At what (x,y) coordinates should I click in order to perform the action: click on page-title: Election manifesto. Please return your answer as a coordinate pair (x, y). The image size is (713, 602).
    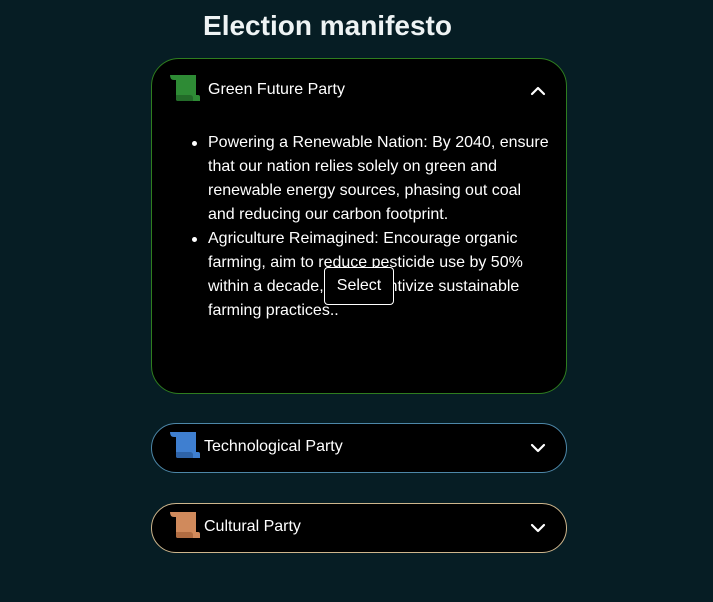
    Looking at the image, I should click on (327, 25).